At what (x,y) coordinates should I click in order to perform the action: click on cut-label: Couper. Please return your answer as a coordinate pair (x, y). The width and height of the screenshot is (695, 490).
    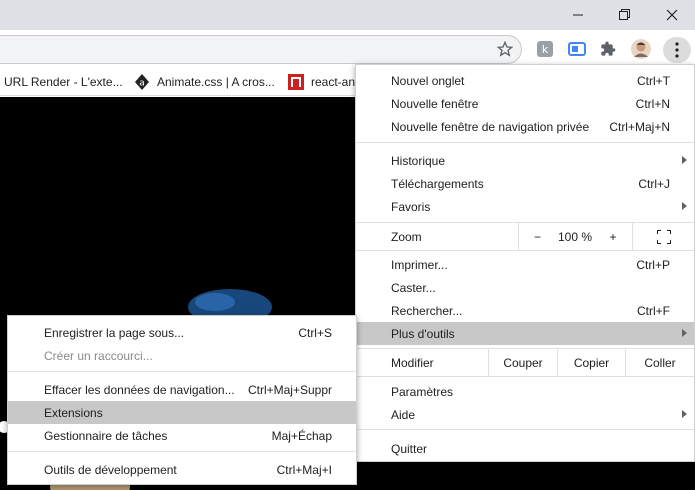
    Looking at the image, I should click on (523, 362).